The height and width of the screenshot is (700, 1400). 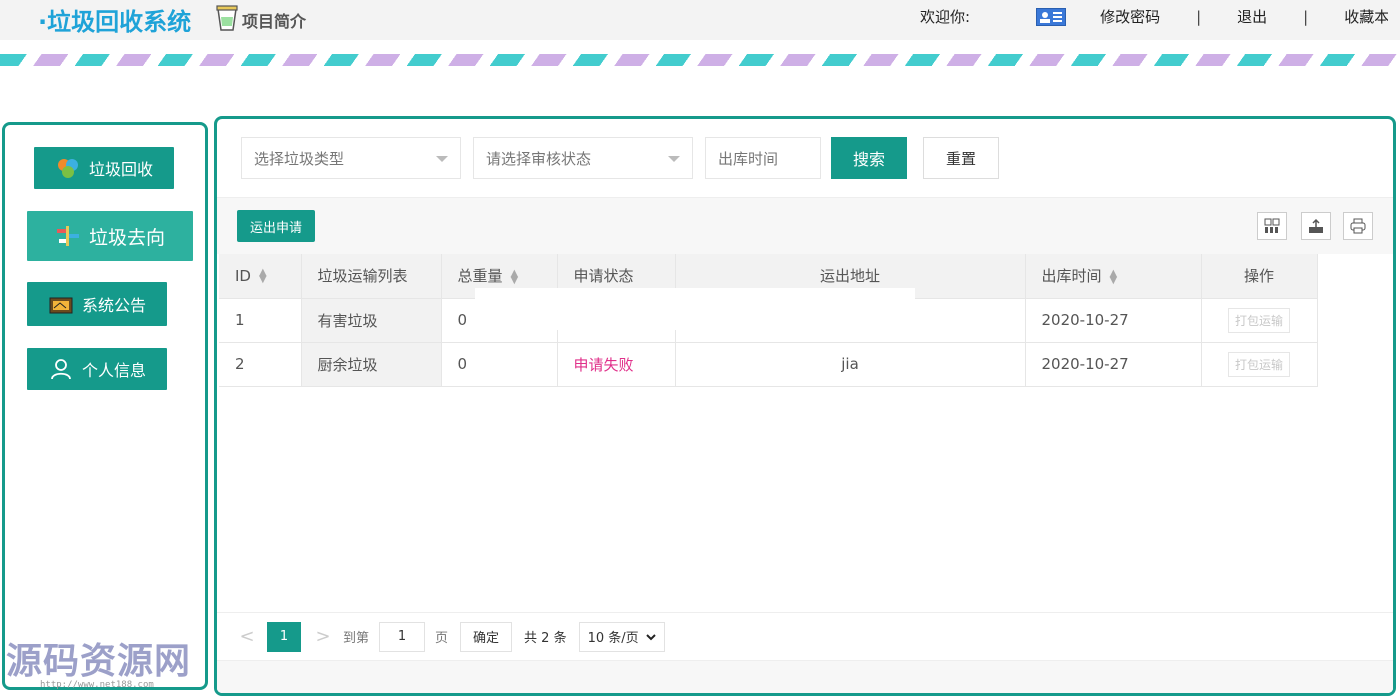 What do you see at coordinates (1272, 226) in the screenshot?
I see `columns-icon` at bounding box center [1272, 226].